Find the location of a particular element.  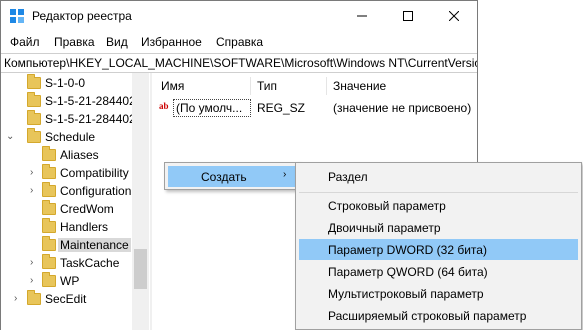

tree-item-label: Configuration is located at coordinates (96, 191).